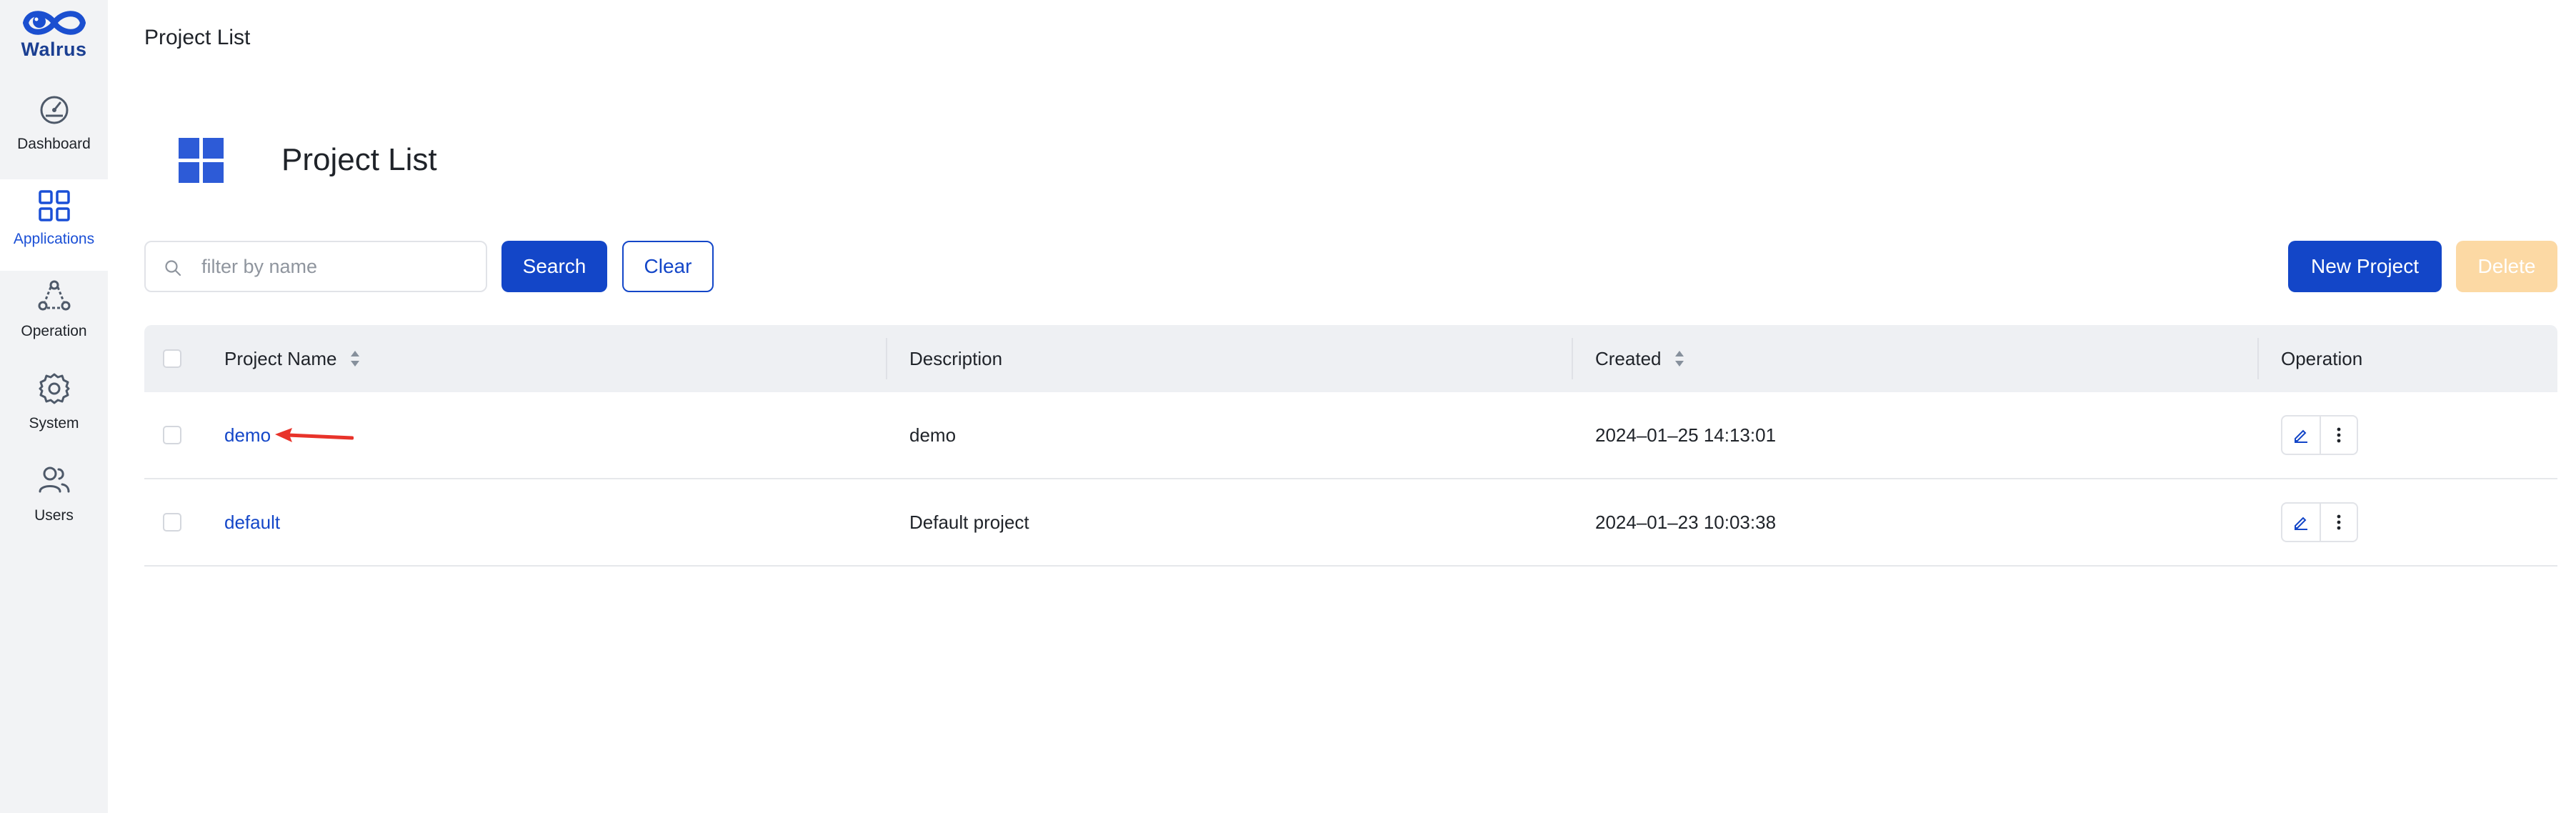  Describe the element at coordinates (969, 522) in the screenshot. I see `project-description: Default project` at that location.